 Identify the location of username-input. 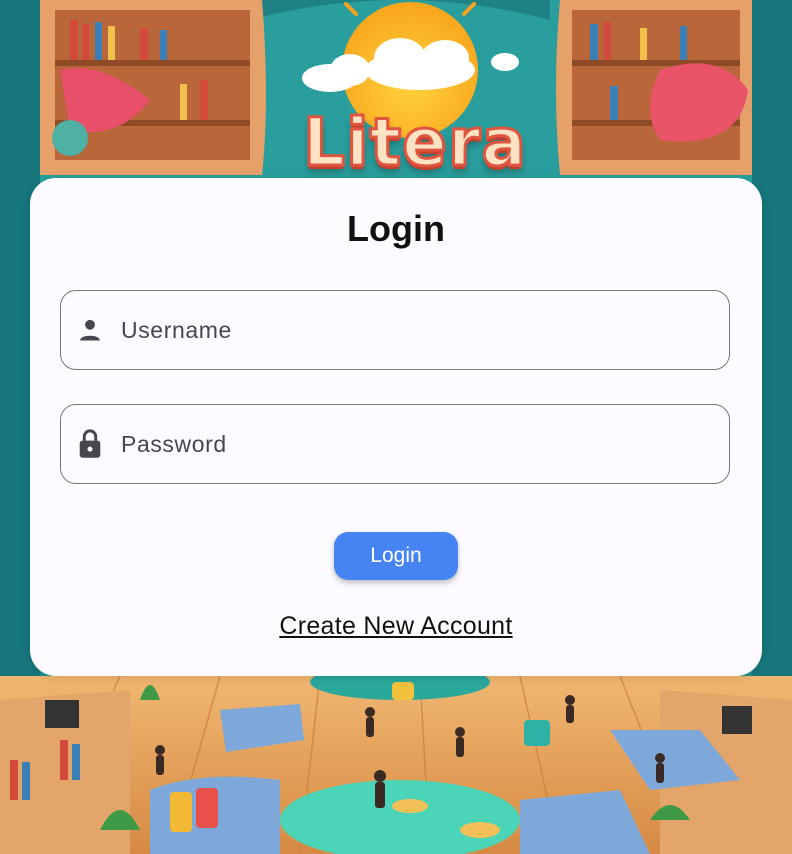
(407, 330).